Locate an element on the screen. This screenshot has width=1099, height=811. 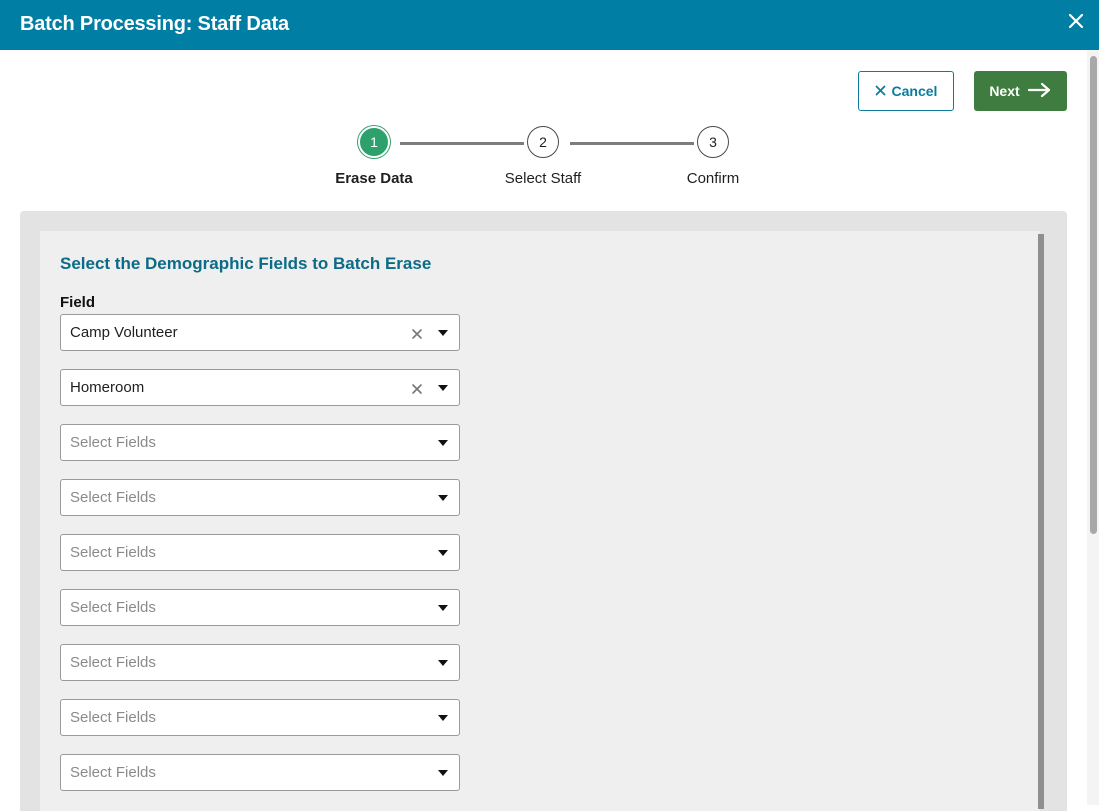
step-3-indicator: 3 is located at coordinates (713, 142).